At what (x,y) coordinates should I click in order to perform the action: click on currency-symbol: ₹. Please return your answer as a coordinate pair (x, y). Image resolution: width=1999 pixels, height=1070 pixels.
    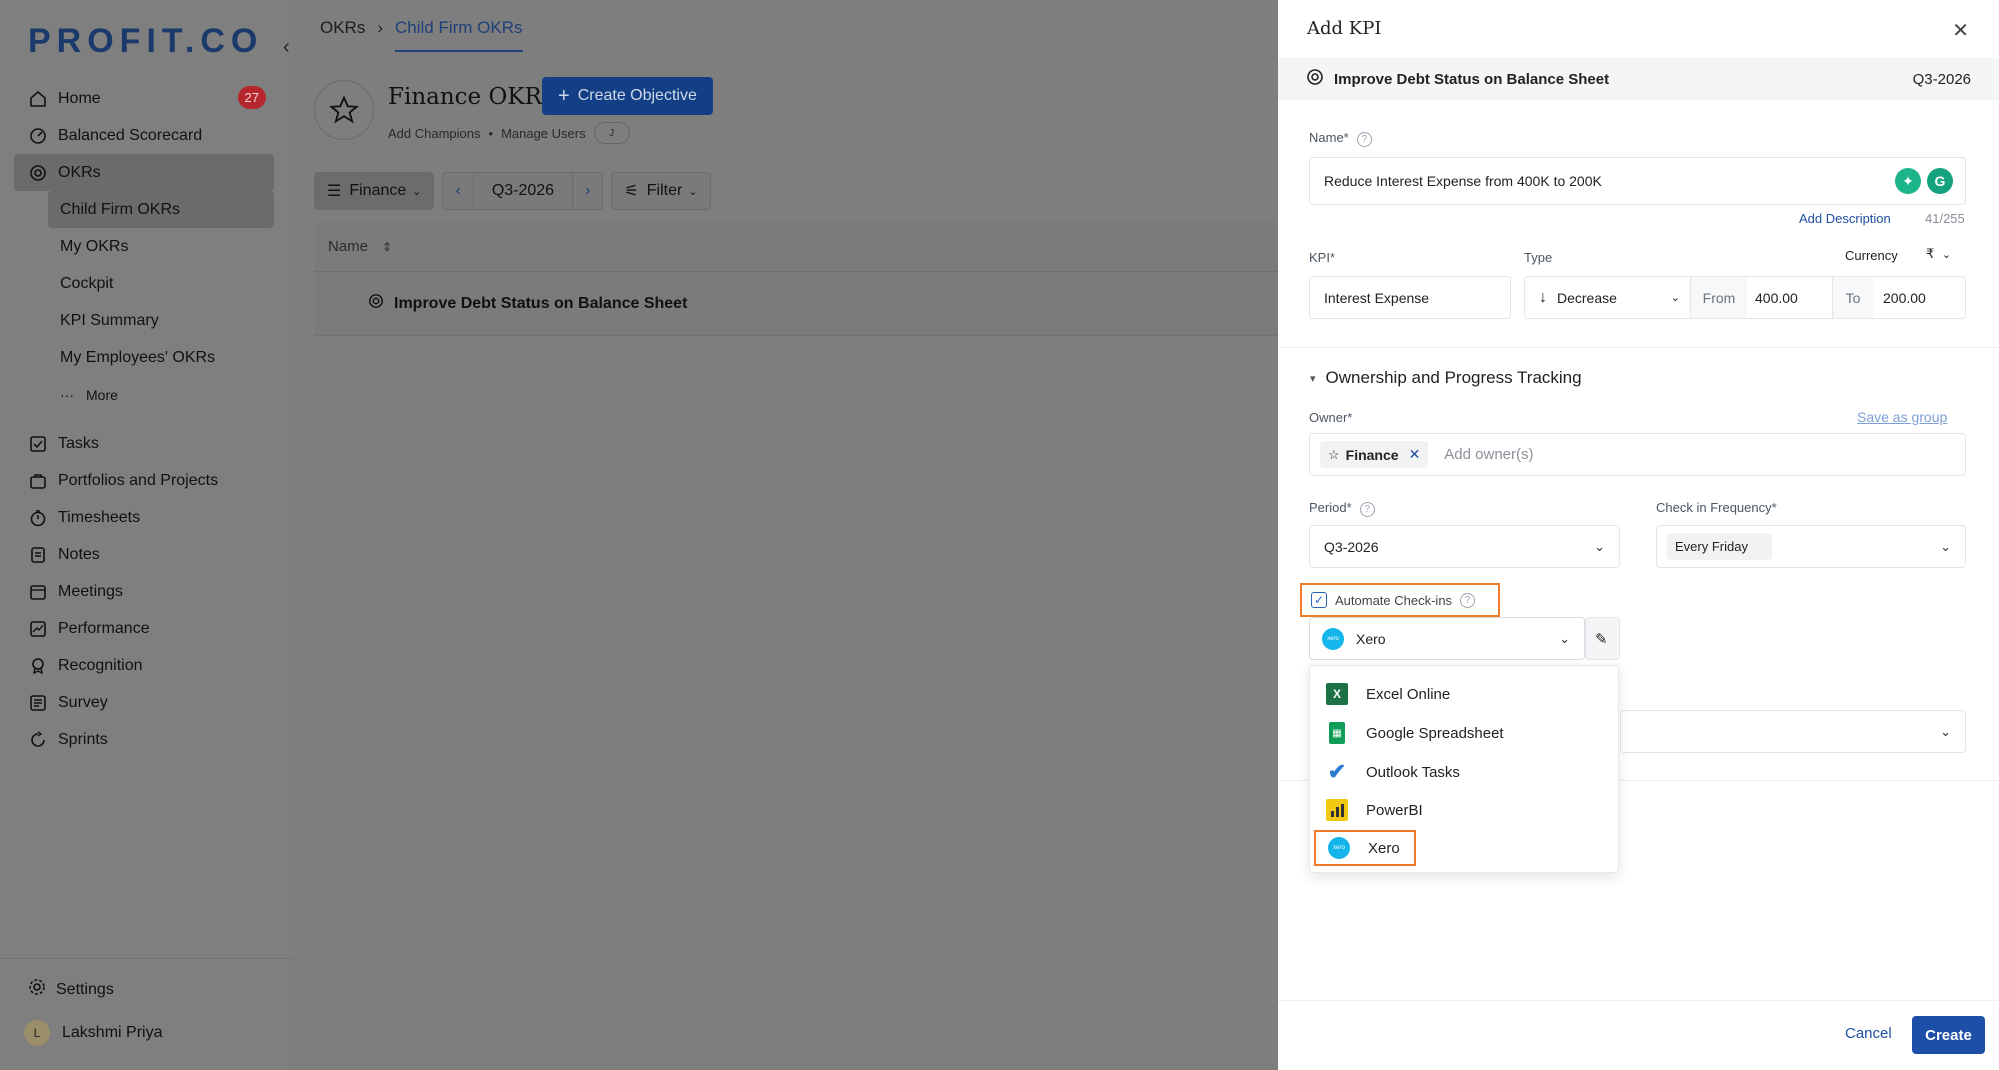
    Looking at the image, I should click on (1930, 253).